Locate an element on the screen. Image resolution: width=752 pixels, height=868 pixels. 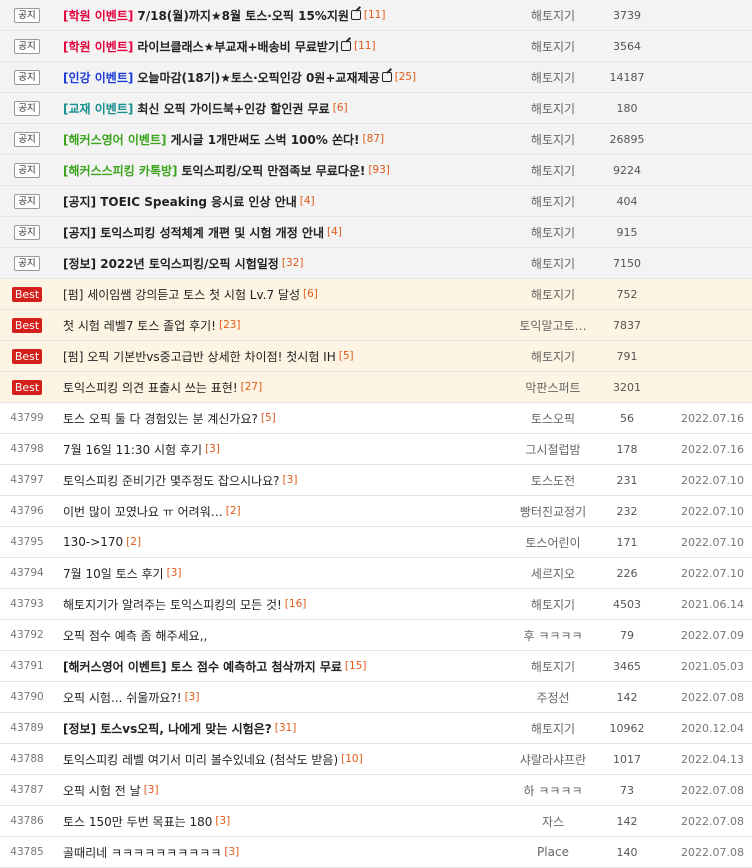
view-count: 752 is located at coordinates (627, 294).